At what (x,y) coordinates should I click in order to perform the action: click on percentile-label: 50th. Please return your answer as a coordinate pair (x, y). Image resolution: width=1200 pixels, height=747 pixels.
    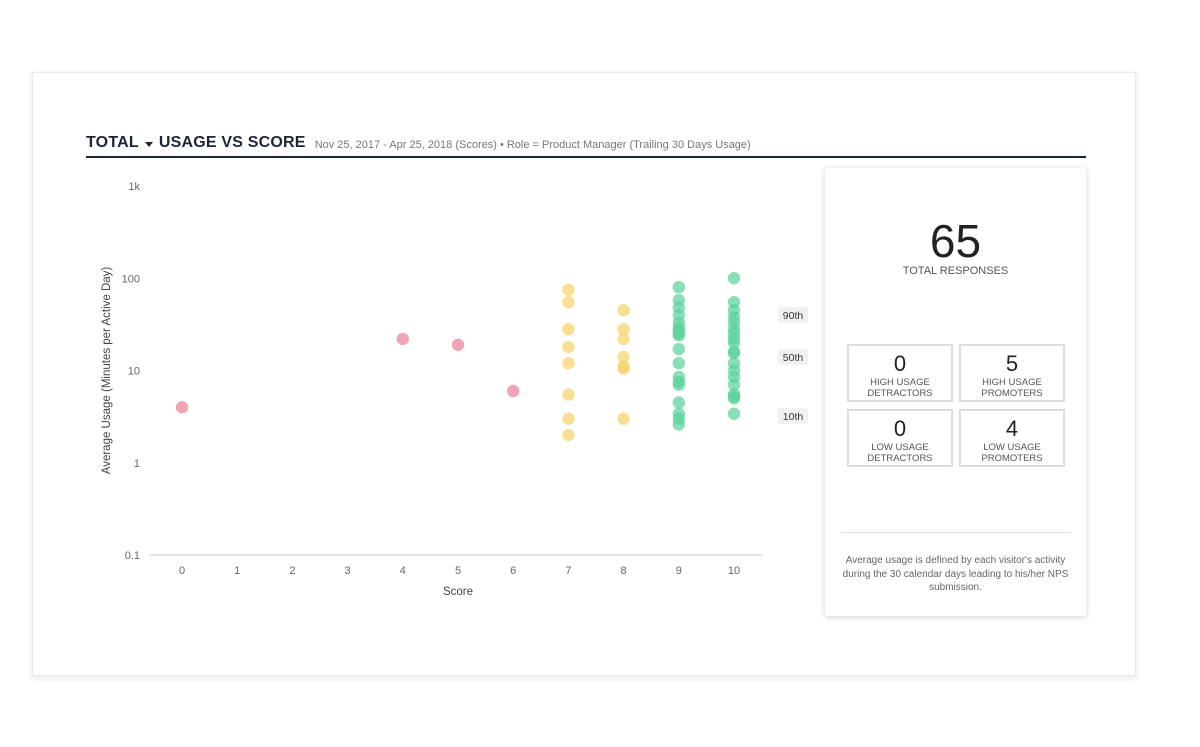
    Looking at the image, I should click on (793, 358).